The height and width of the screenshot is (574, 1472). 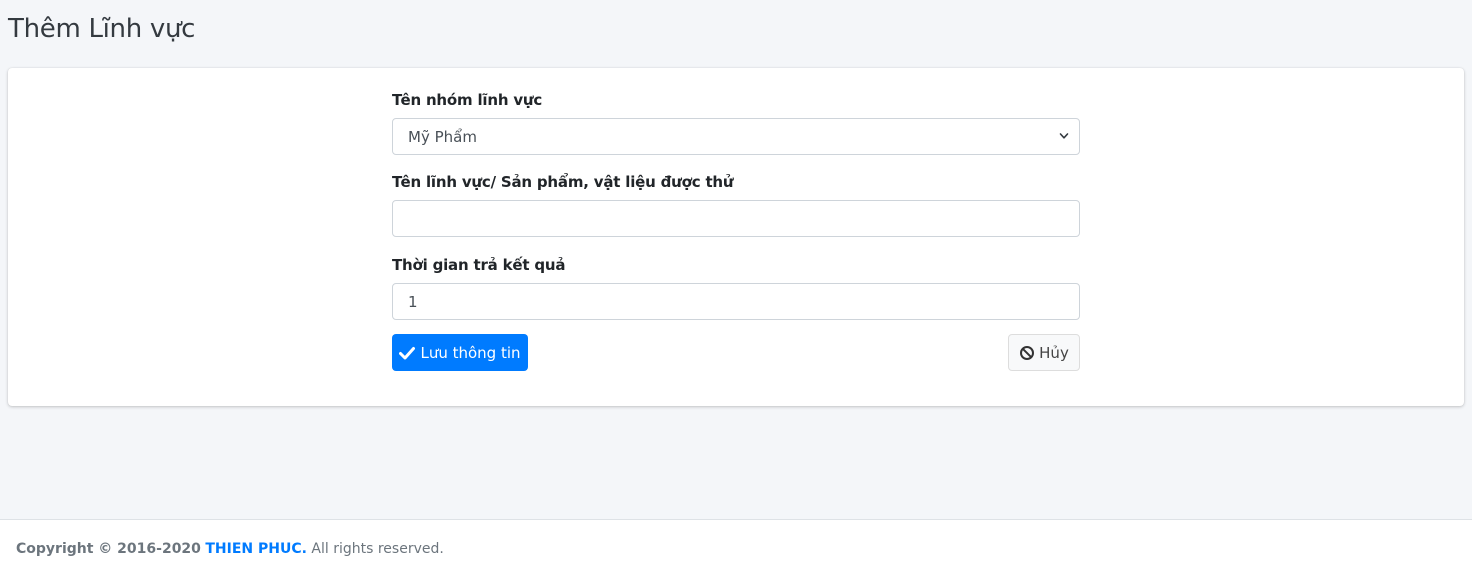 What do you see at coordinates (413, 301) in the screenshot?
I see `time-value: 1` at bounding box center [413, 301].